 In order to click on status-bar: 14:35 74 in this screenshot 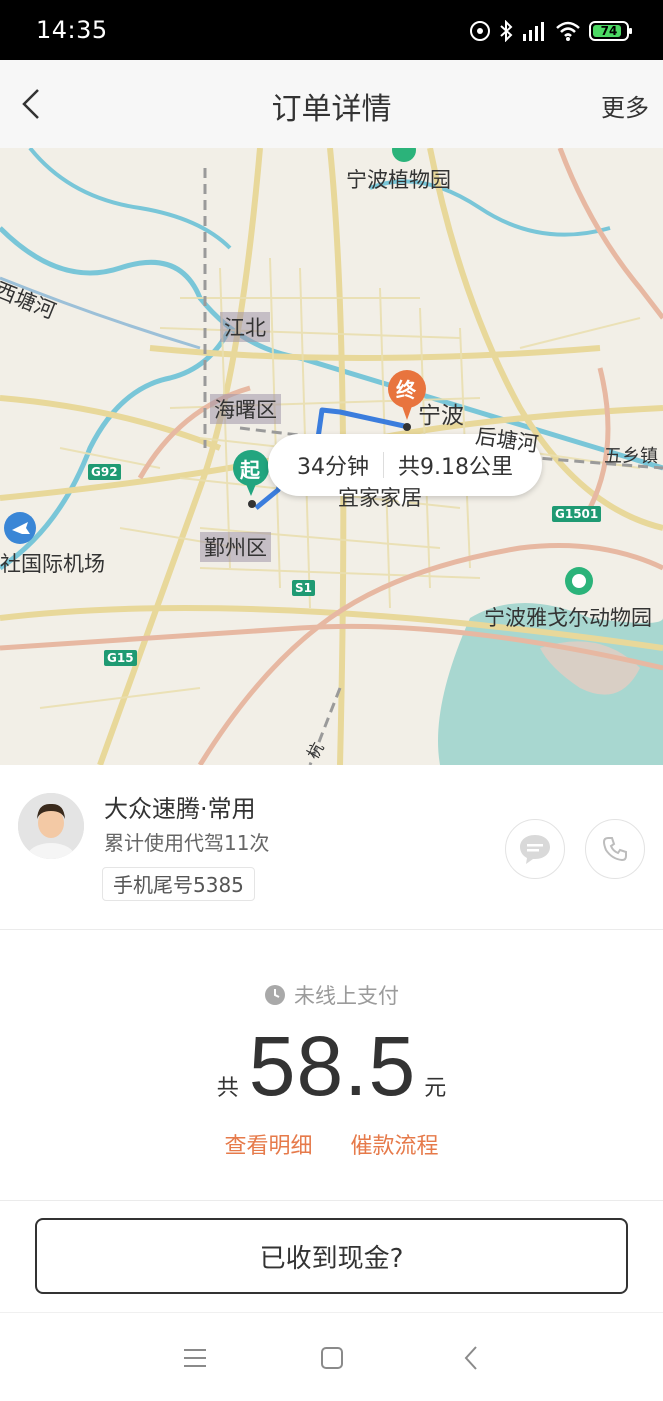, I will do `click(331, 30)`.